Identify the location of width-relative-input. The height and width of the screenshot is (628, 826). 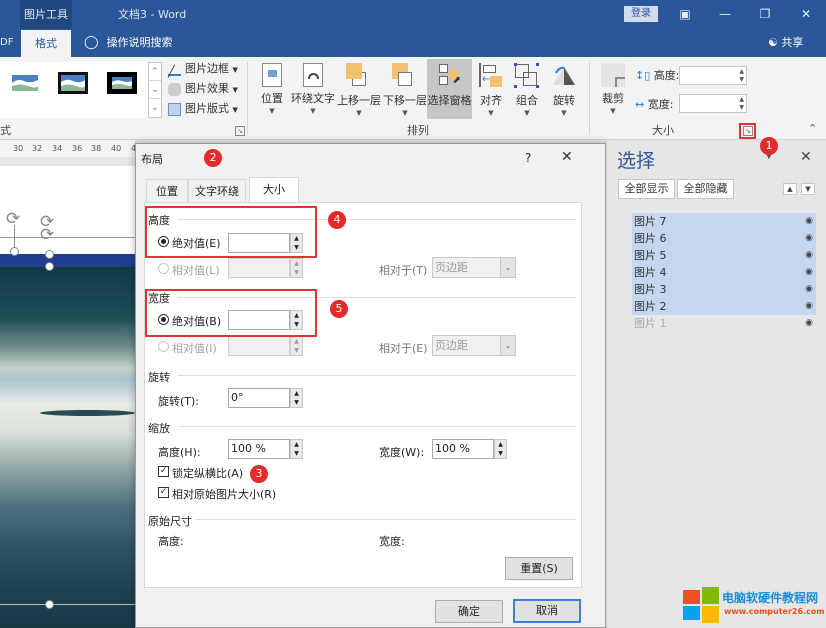
(259, 346).